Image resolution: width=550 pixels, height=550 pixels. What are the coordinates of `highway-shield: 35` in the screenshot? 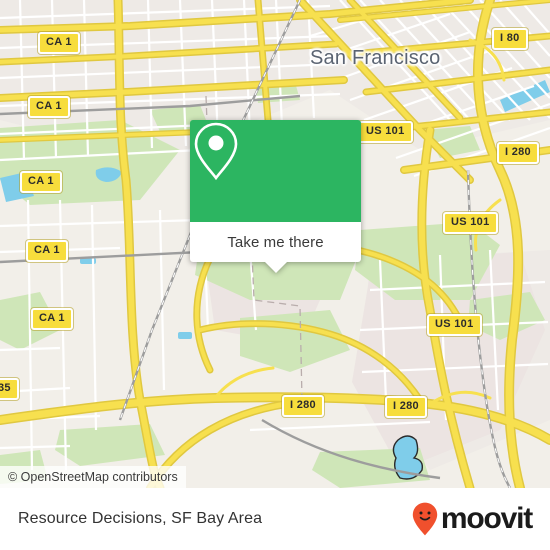 It's located at (9, 389).